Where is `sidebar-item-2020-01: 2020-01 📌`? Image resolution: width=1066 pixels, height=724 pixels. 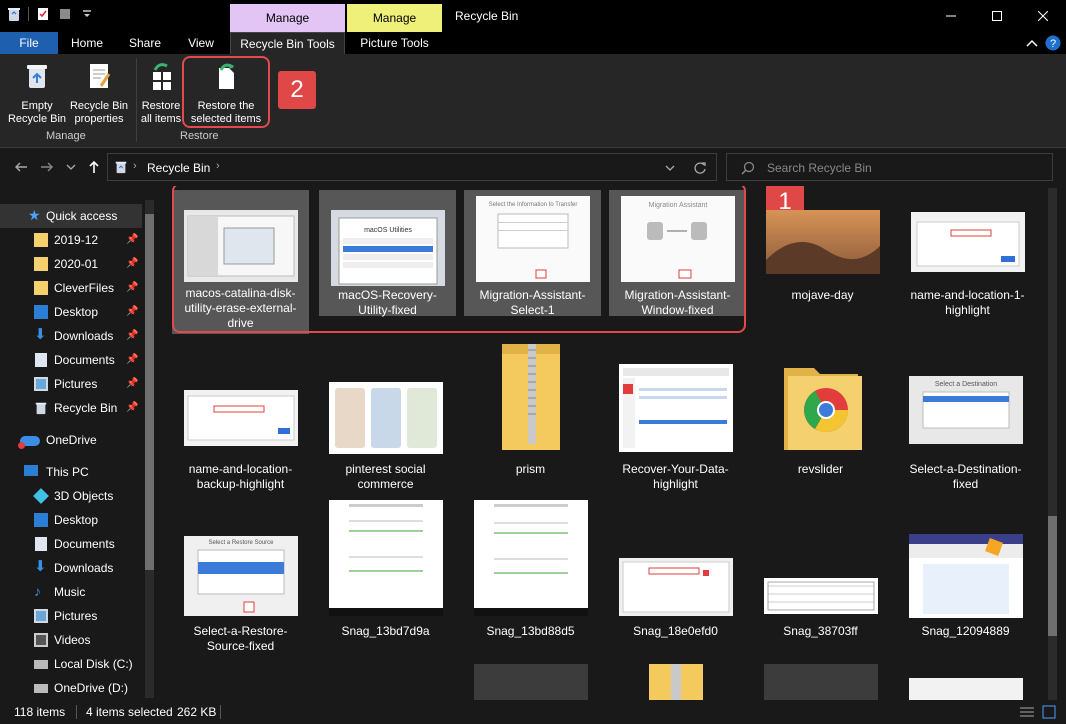 sidebar-item-2020-01: 2020-01 📌 is located at coordinates (71, 264).